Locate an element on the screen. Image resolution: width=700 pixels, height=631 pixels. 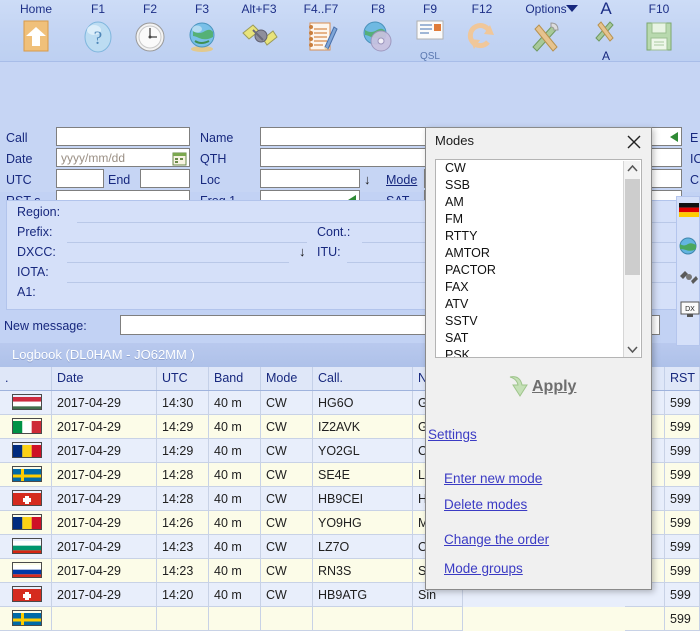
toolbar-button-f1: F1 ? is located at coordinates (98, 31).